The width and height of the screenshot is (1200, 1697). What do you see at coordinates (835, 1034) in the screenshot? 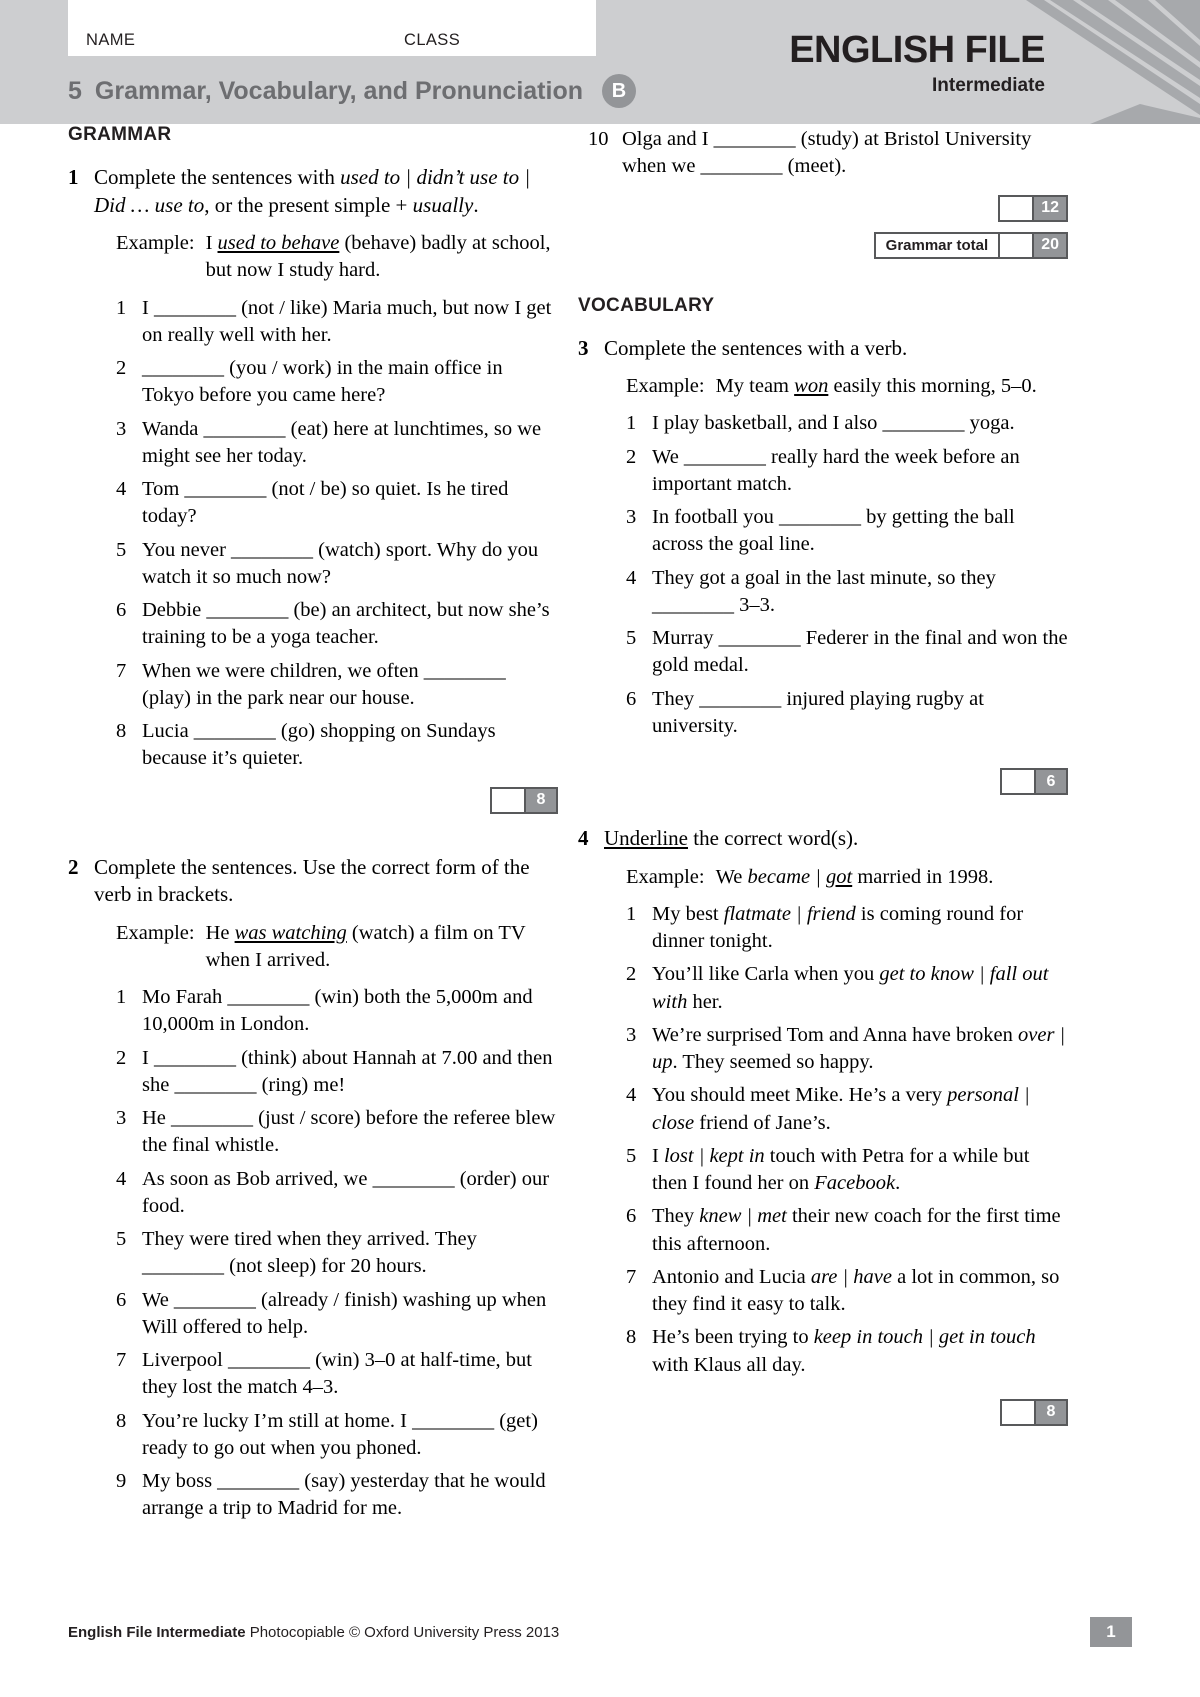
I see `item-pre: We’re surprised Tom and Anna have broken` at bounding box center [835, 1034].